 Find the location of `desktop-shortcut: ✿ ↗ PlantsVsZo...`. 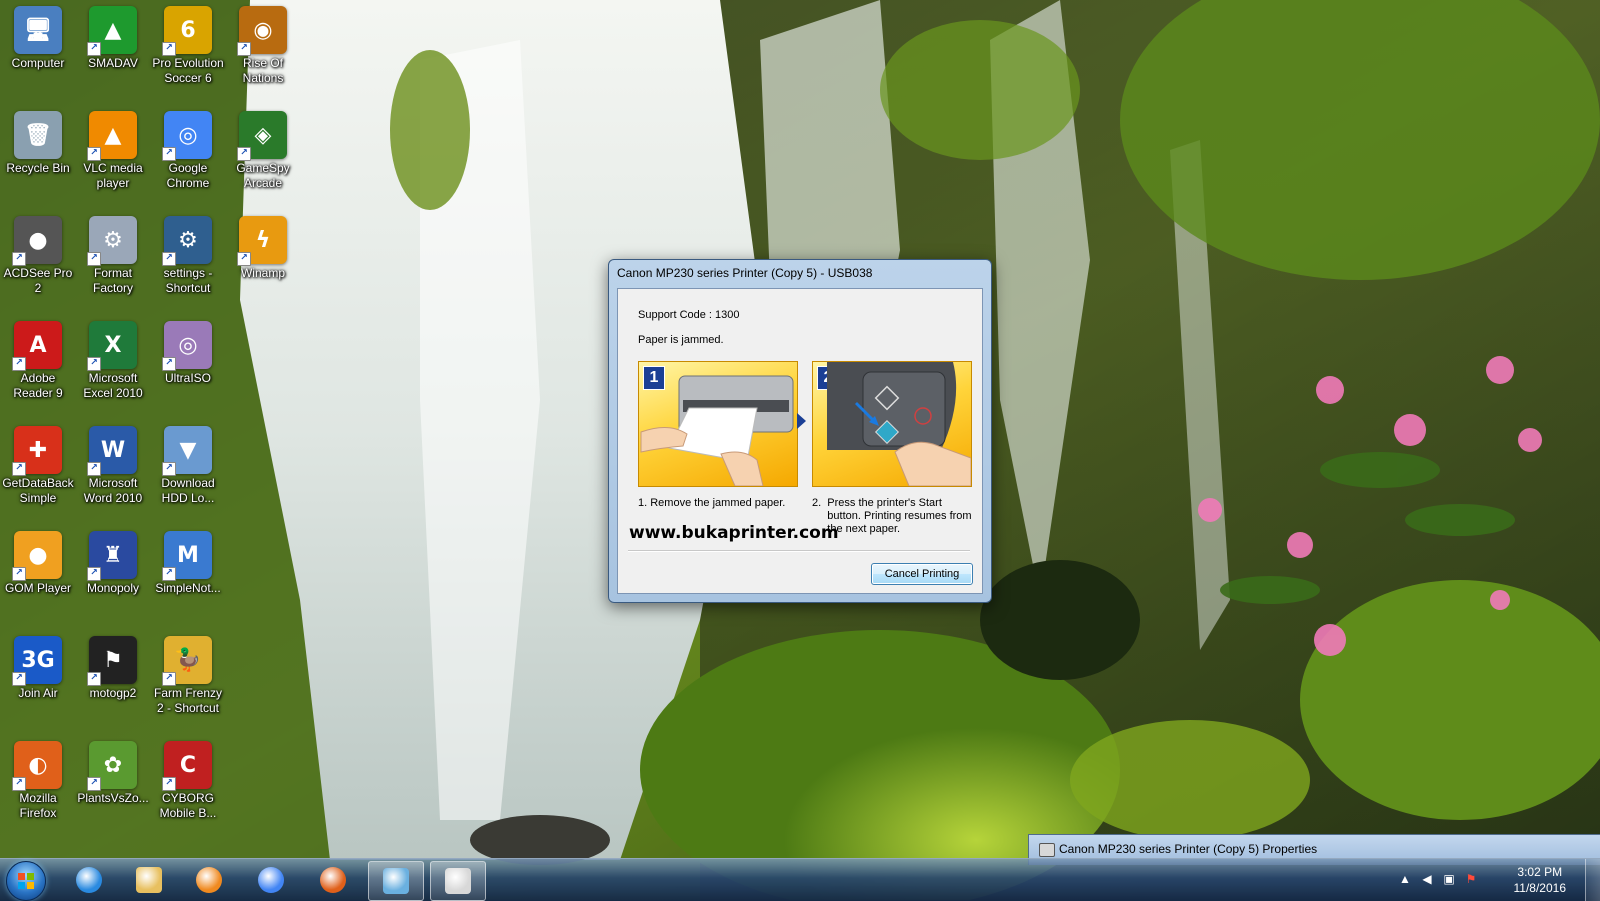

desktop-shortcut: ✿ ↗ PlantsVsZo... is located at coordinates (113, 785).